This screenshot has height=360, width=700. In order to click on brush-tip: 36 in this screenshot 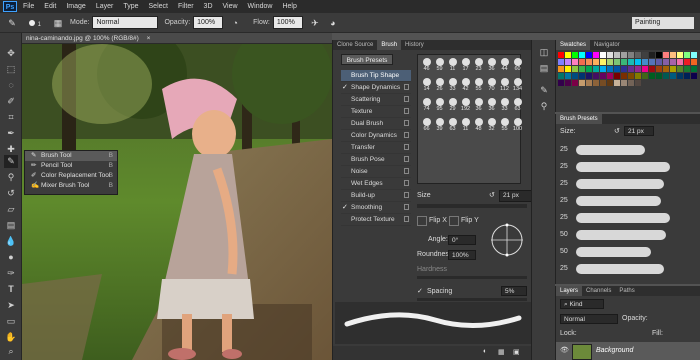, I will do `click(491, 105)`.